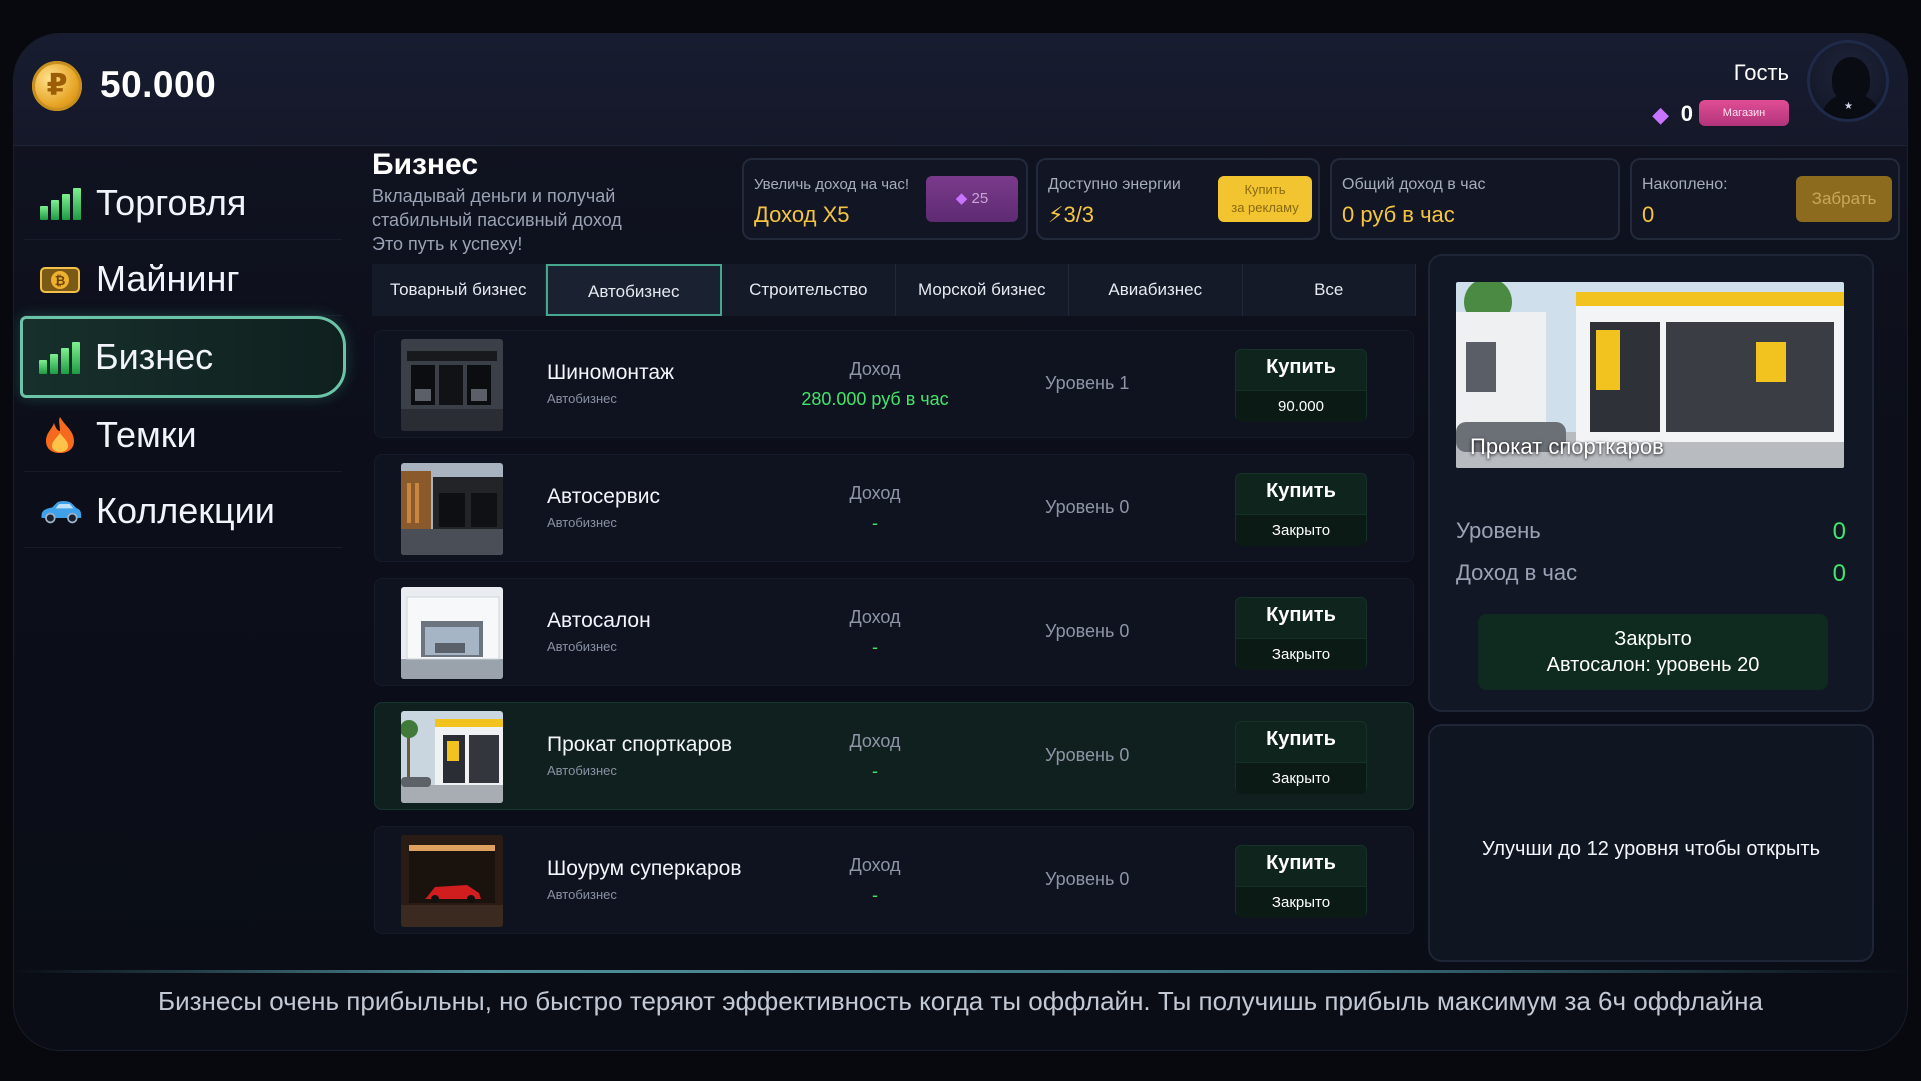 The width and height of the screenshot is (1921, 1081). What do you see at coordinates (604, 496) in the screenshot?
I see `business-name: Автосервис` at bounding box center [604, 496].